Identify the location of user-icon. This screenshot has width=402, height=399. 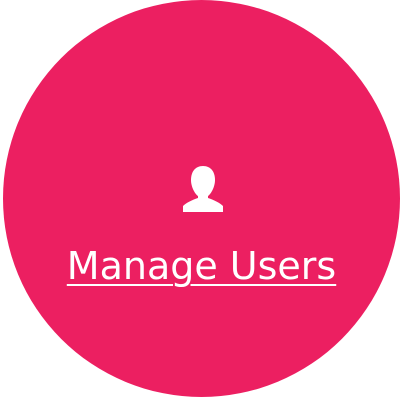
(203, 188).